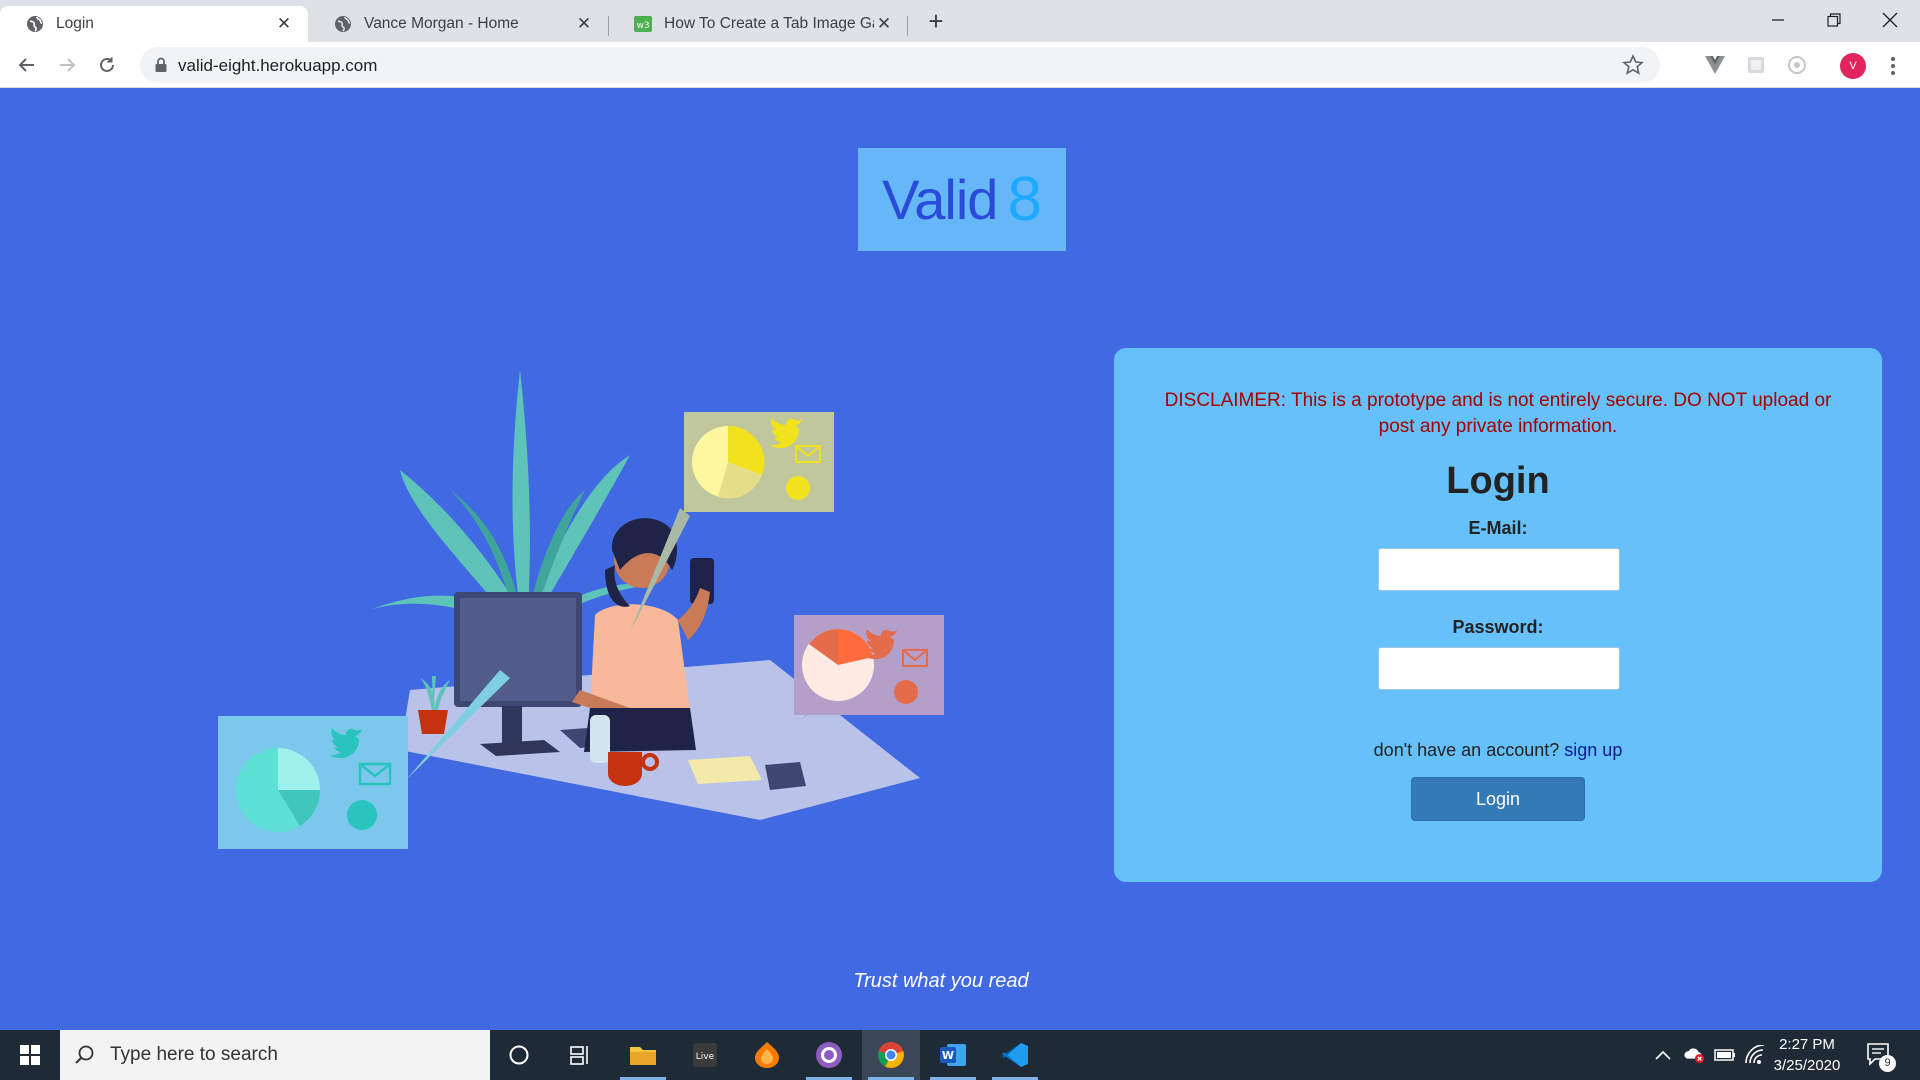 The image size is (1920, 1080). What do you see at coordinates (194, 1054) in the screenshot?
I see `search-placeholder: Type here to search` at bounding box center [194, 1054].